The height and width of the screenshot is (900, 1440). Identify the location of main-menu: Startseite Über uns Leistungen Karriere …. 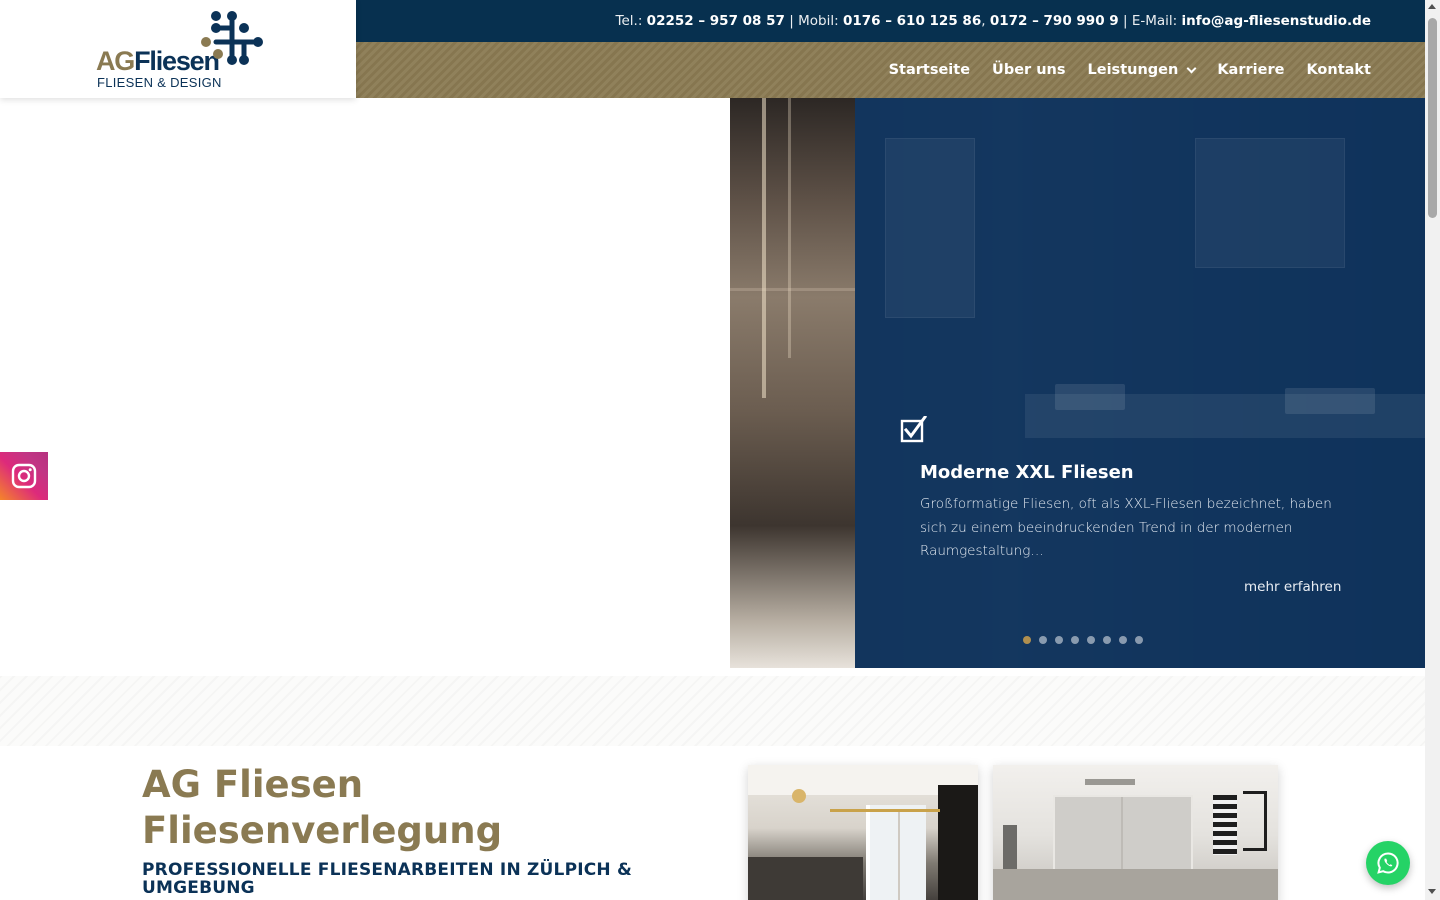
(1130, 70).